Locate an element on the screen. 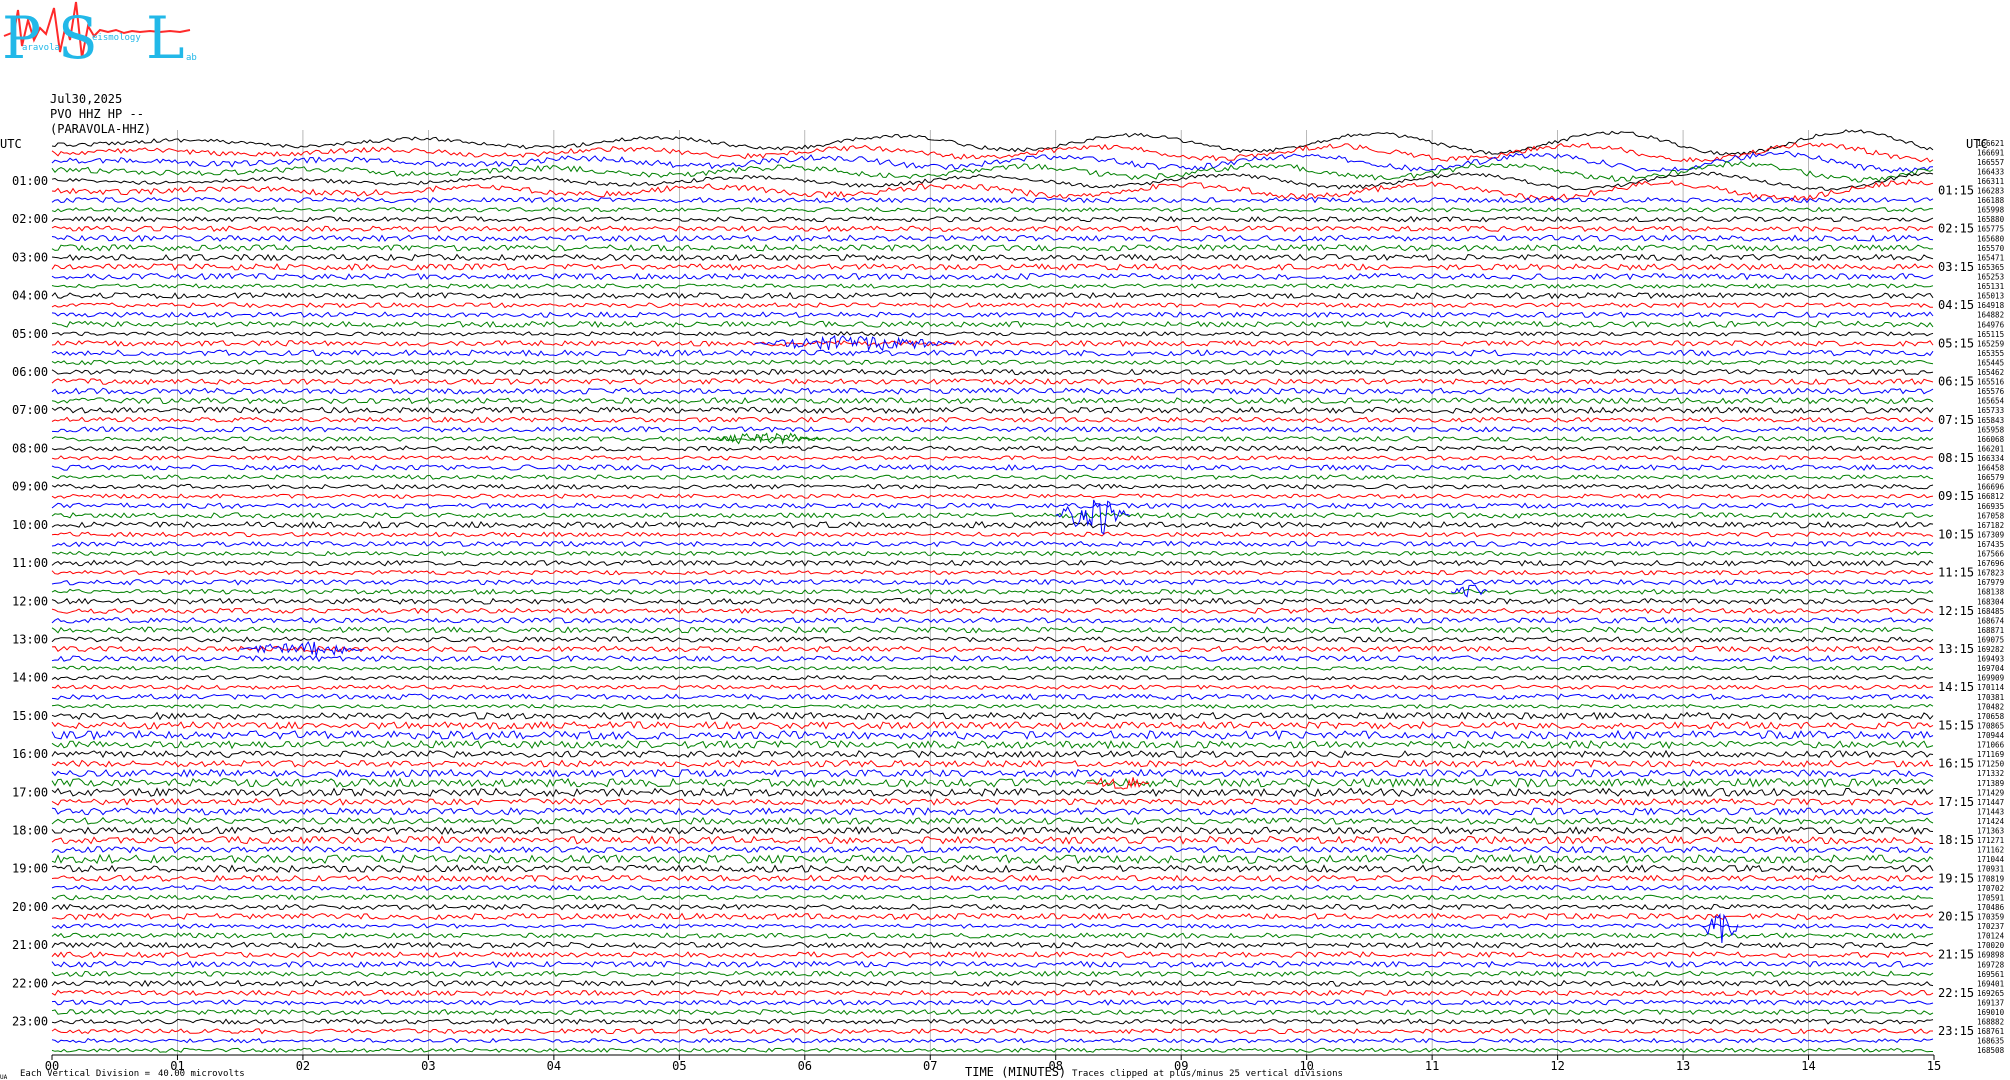  x-tick-label: 05 is located at coordinates (679, 1066).